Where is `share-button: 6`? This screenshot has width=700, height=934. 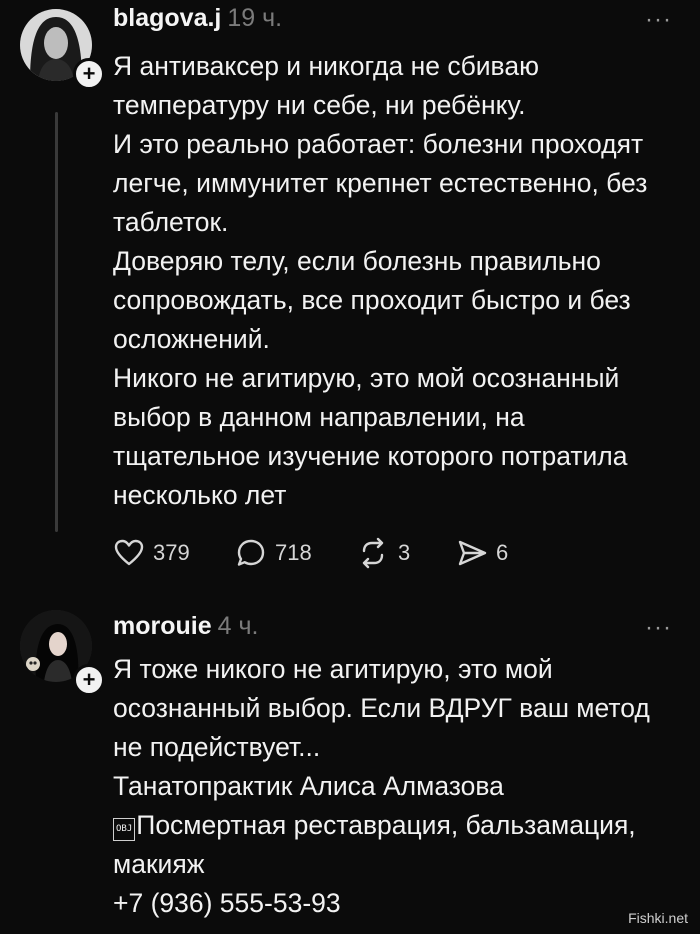 share-button: 6 is located at coordinates (482, 553).